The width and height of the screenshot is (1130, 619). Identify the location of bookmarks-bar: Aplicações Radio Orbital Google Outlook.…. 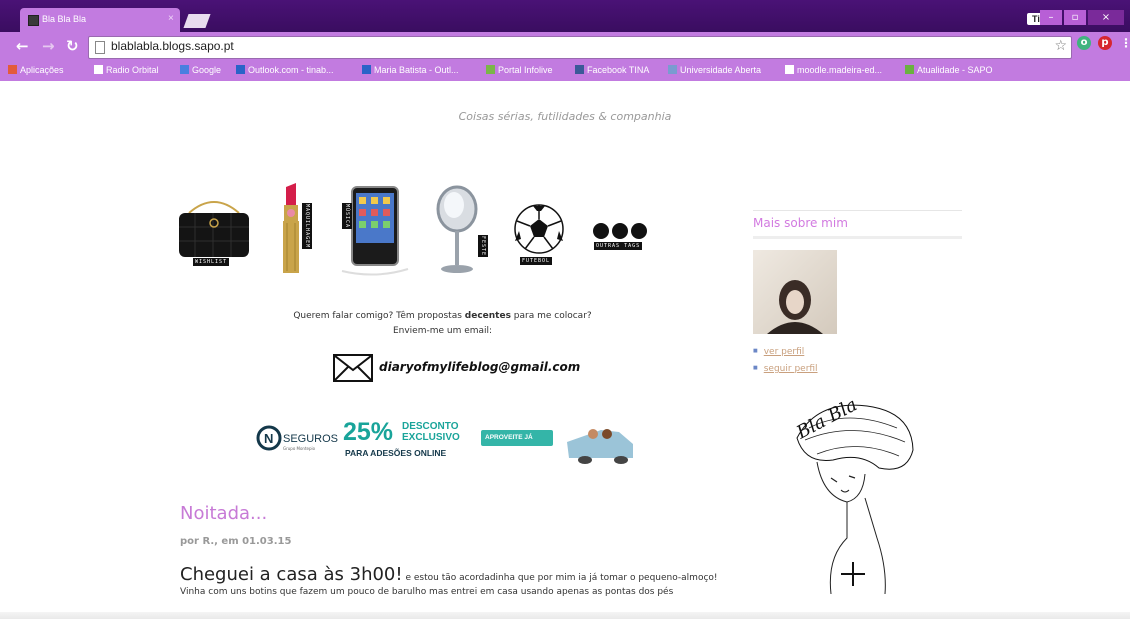
(565, 71).